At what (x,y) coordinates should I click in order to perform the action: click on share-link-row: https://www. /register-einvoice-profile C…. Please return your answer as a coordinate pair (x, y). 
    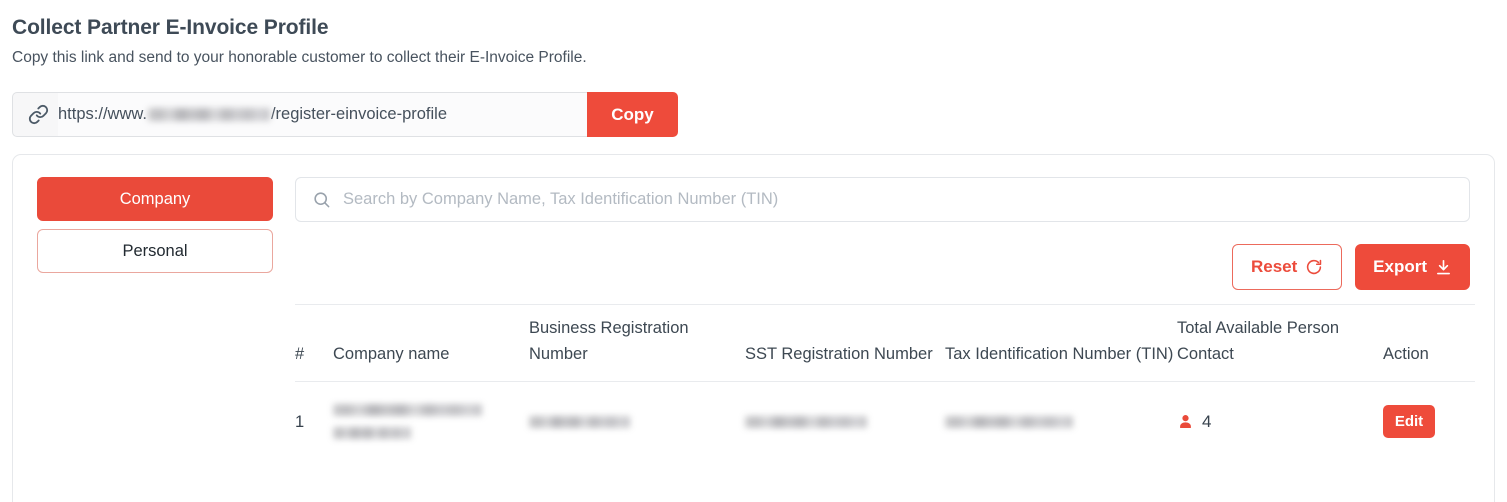
    Looking at the image, I should click on (345, 114).